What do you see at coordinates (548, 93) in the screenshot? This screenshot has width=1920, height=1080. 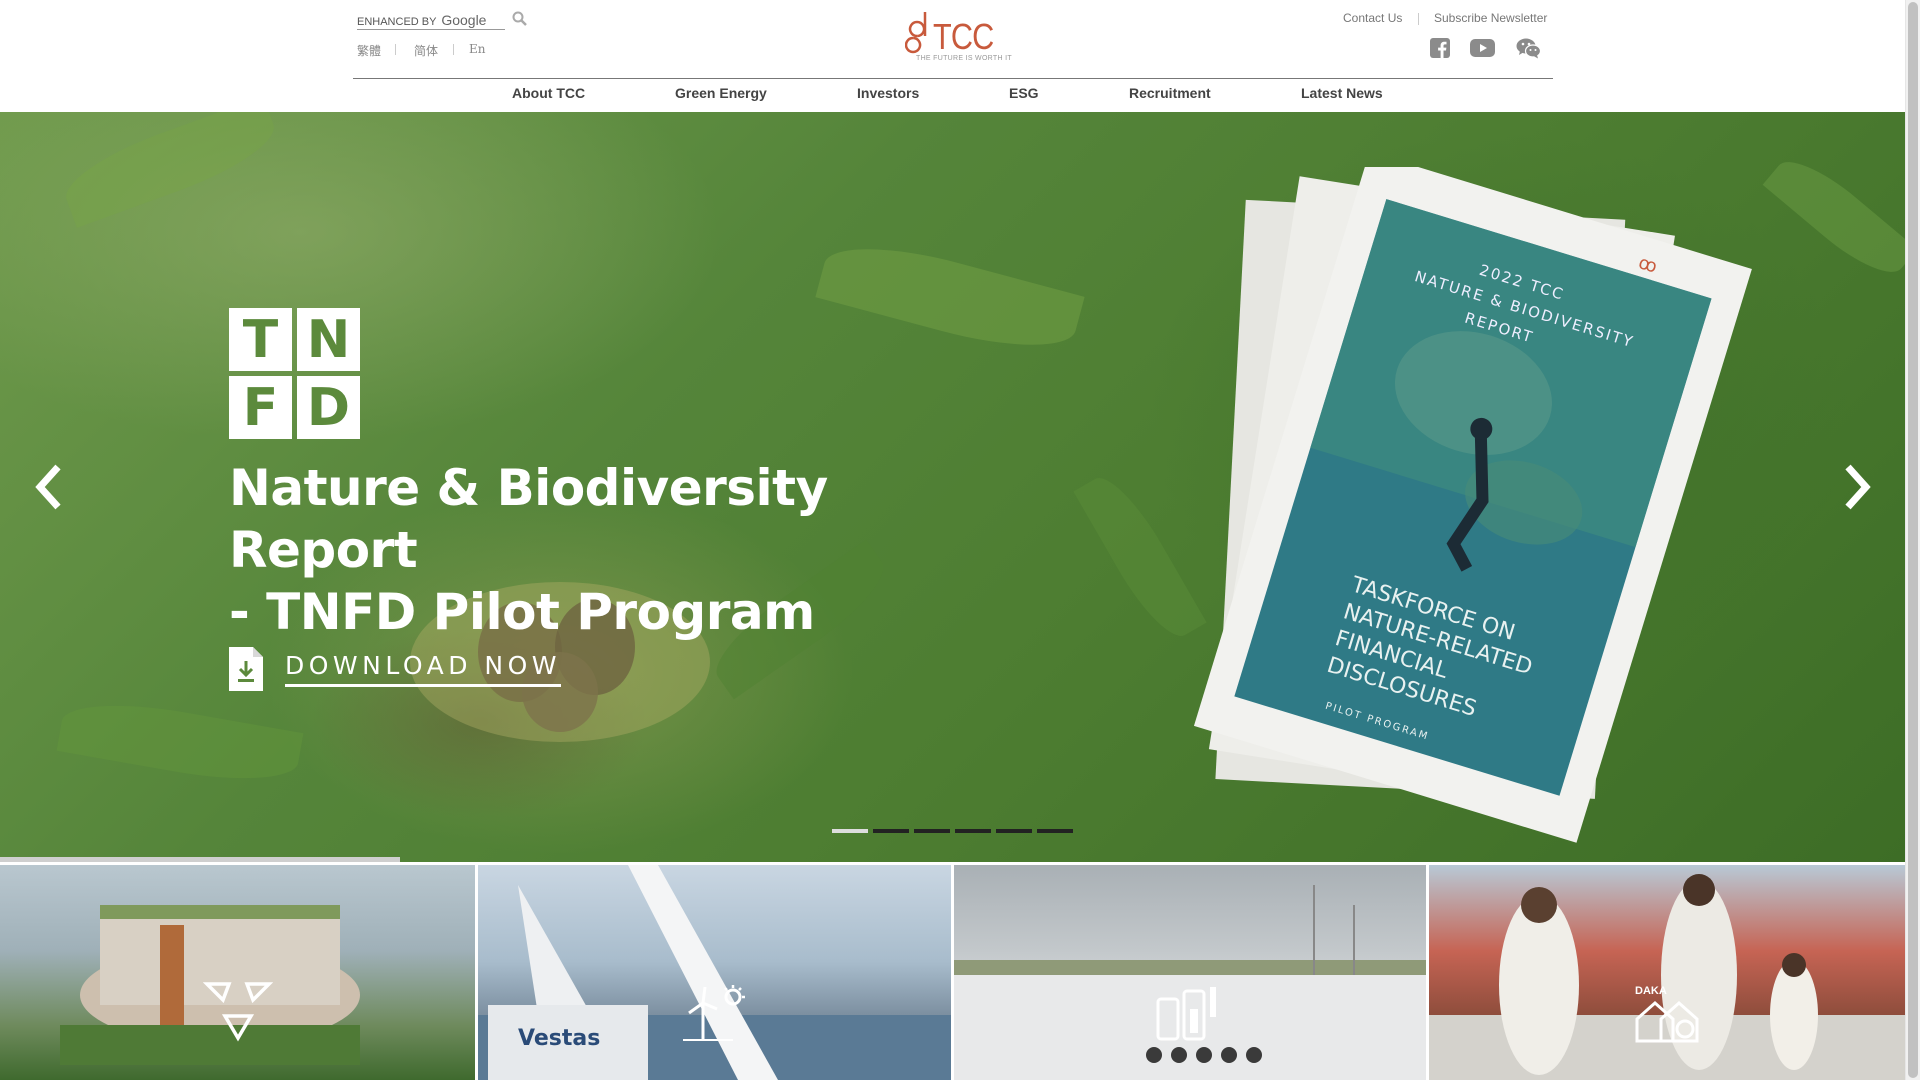 I see `nav-about-tcc: About TCC` at bounding box center [548, 93].